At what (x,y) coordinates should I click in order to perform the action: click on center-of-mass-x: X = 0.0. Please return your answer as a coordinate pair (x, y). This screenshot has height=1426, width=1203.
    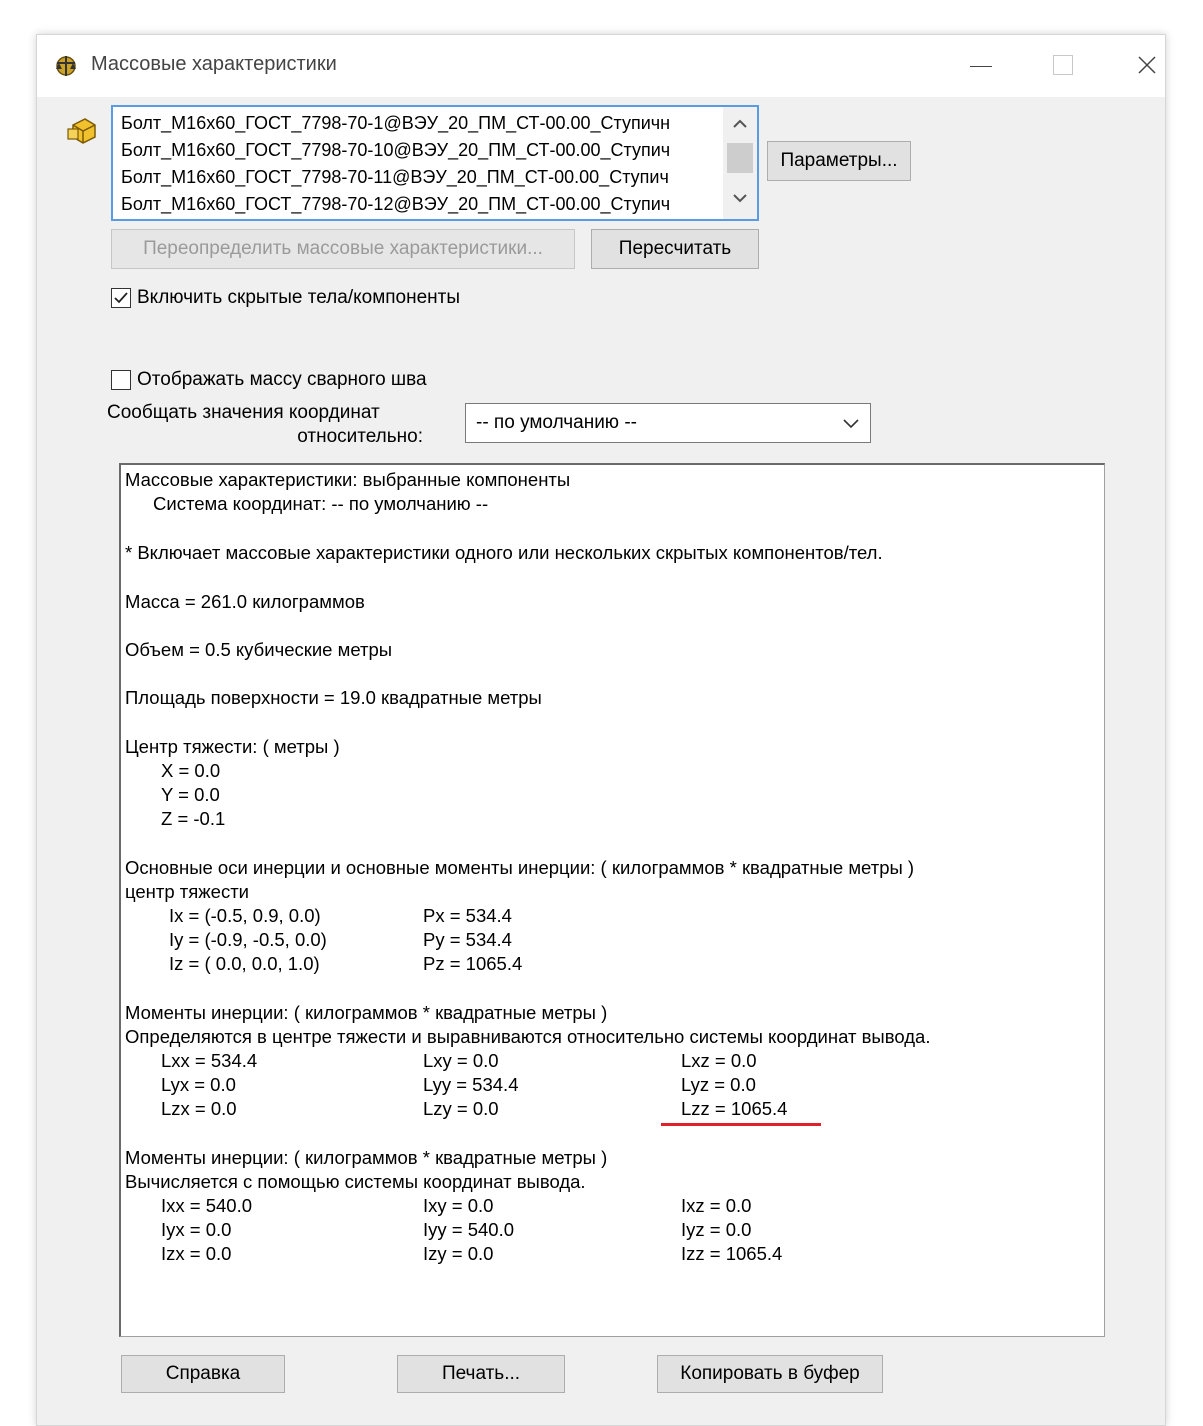
    Looking at the image, I should click on (191, 770).